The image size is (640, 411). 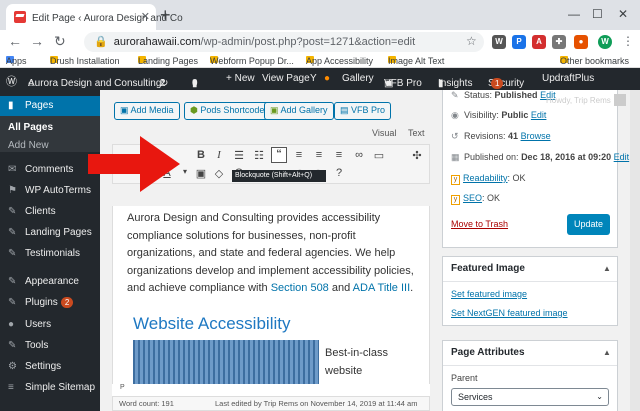 I want to click on word-count: Word count: 191, so click(x=146, y=403).